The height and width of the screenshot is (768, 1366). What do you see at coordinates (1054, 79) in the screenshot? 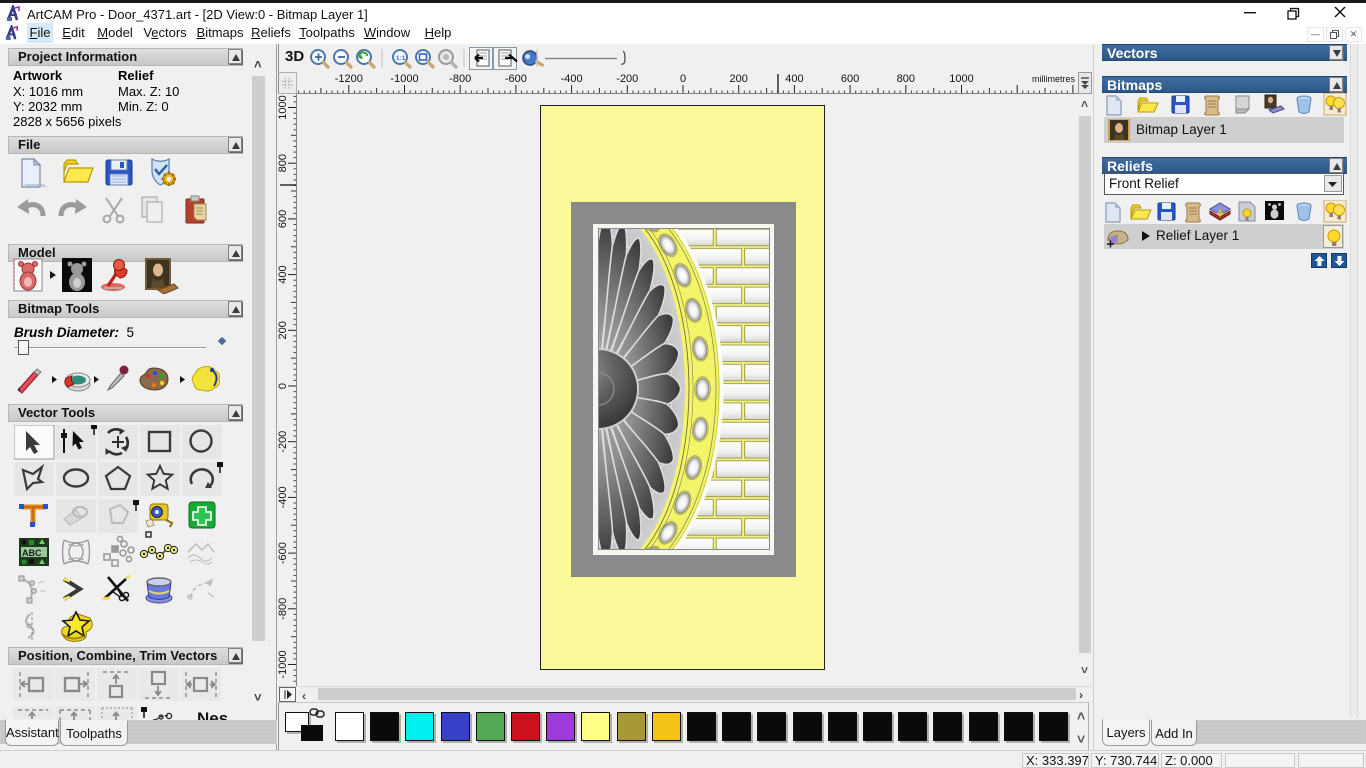
I see `svg-text: millimetres` at bounding box center [1054, 79].